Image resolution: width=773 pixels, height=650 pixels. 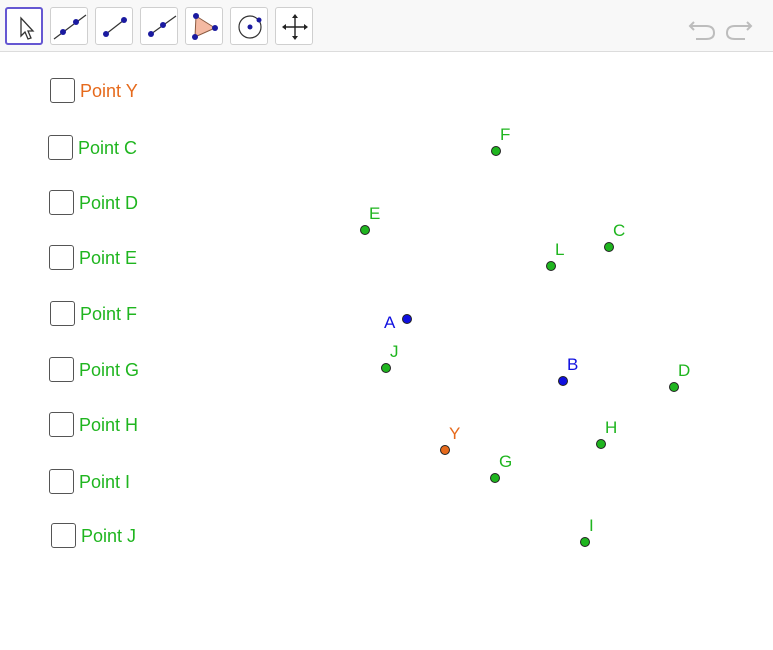 What do you see at coordinates (375, 213) in the screenshot?
I see `point-label: E` at bounding box center [375, 213].